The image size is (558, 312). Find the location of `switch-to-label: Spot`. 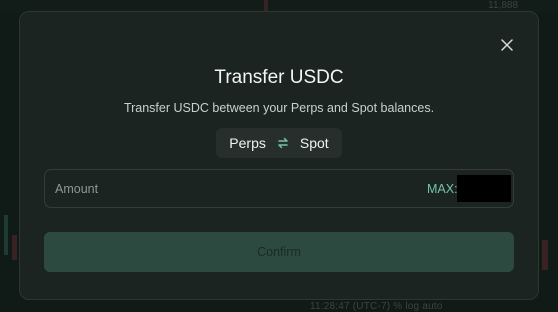

switch-to-label: Spot is located at coordinates (314, 143).